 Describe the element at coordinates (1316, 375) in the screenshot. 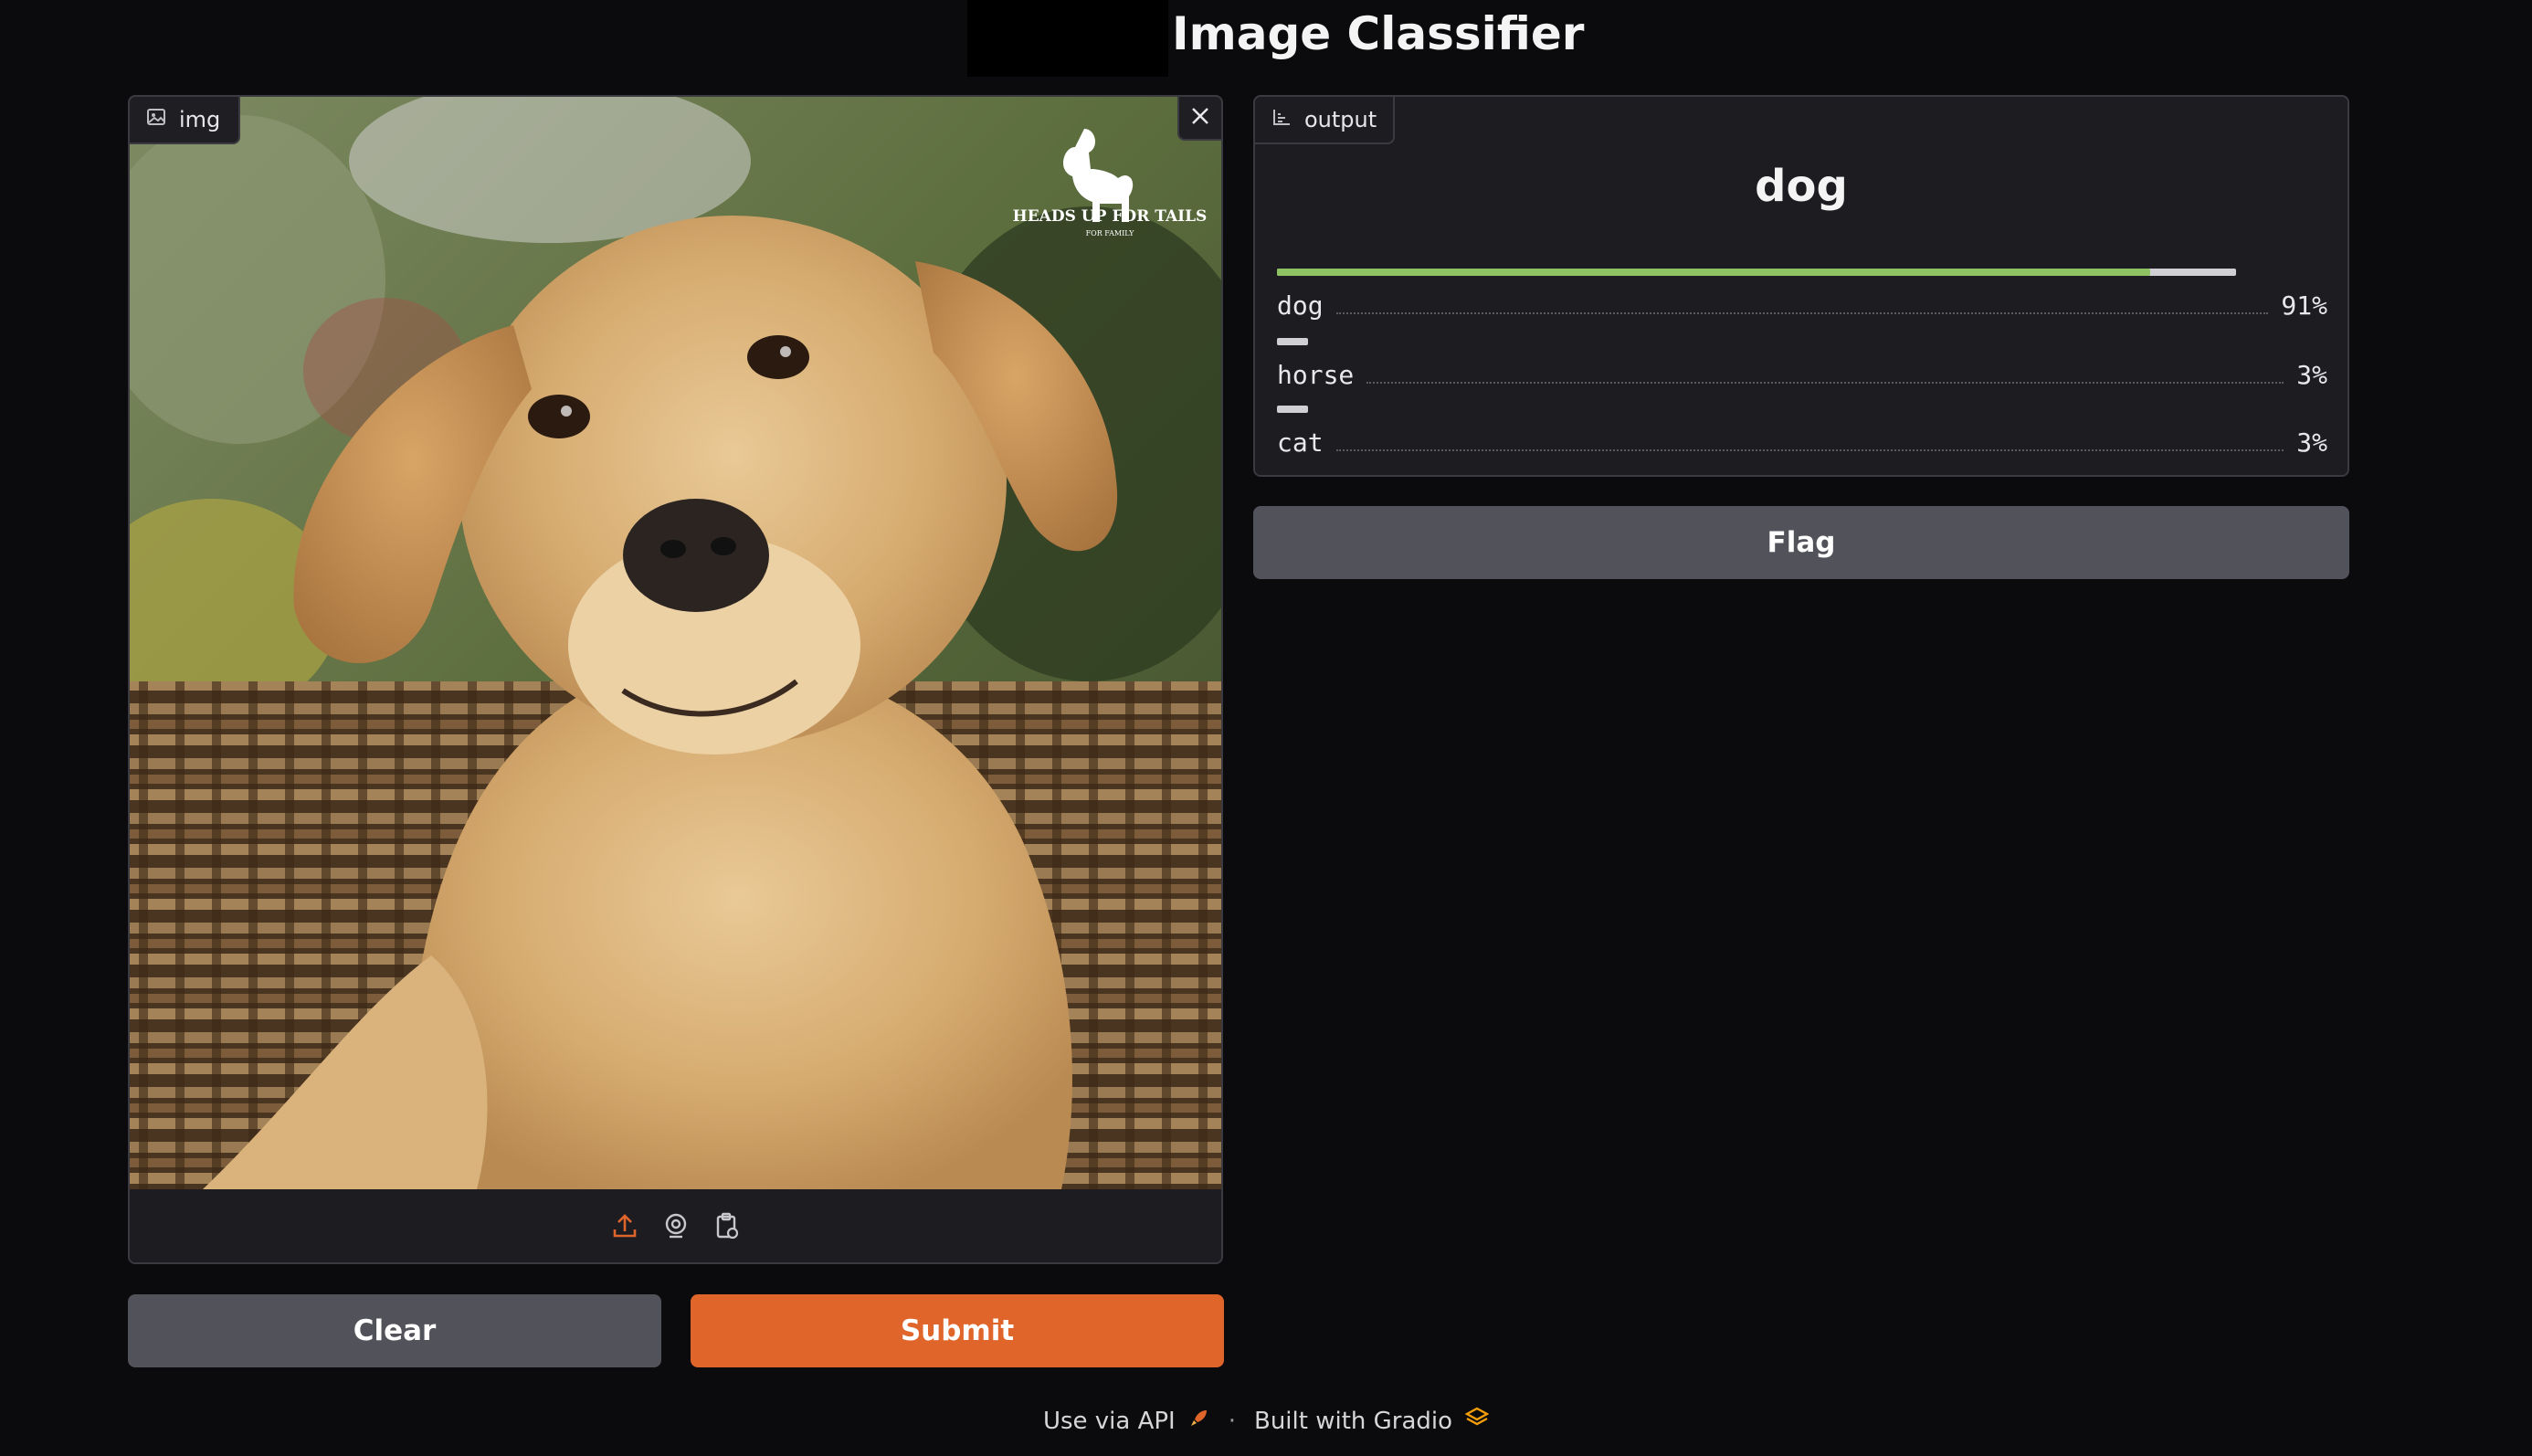

I see `confidence-label: horse` at that location.